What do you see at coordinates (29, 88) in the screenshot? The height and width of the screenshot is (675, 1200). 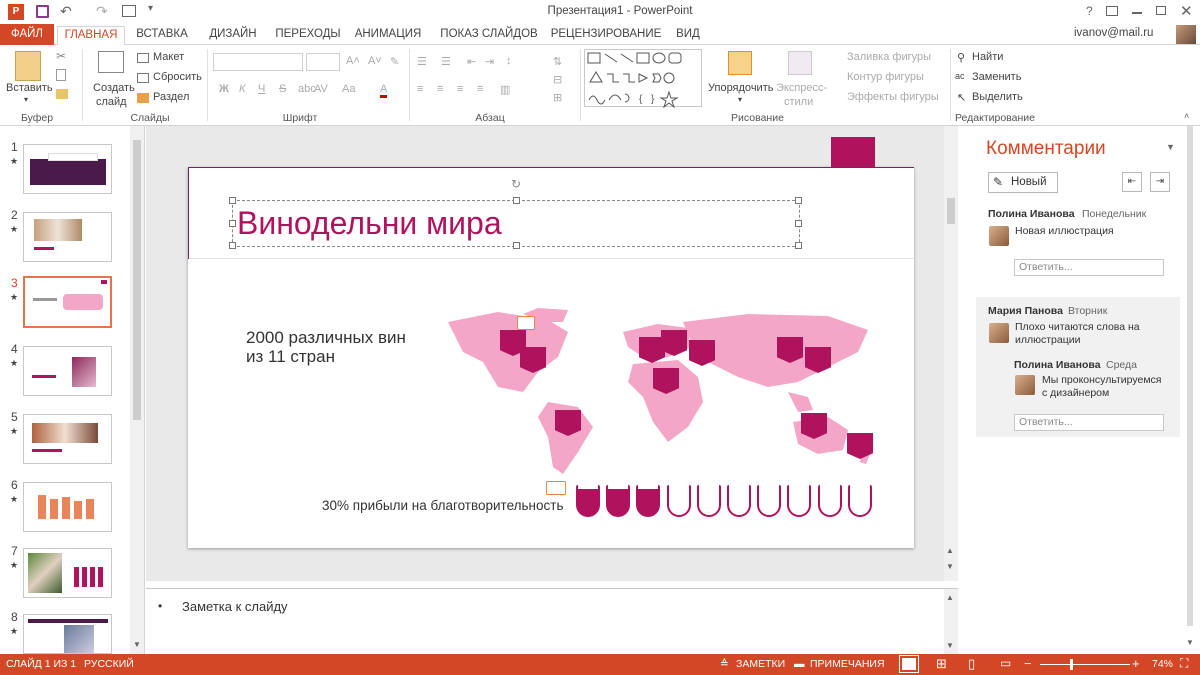 I see `paste-button: Вставить` at bounding box center [29, 88].